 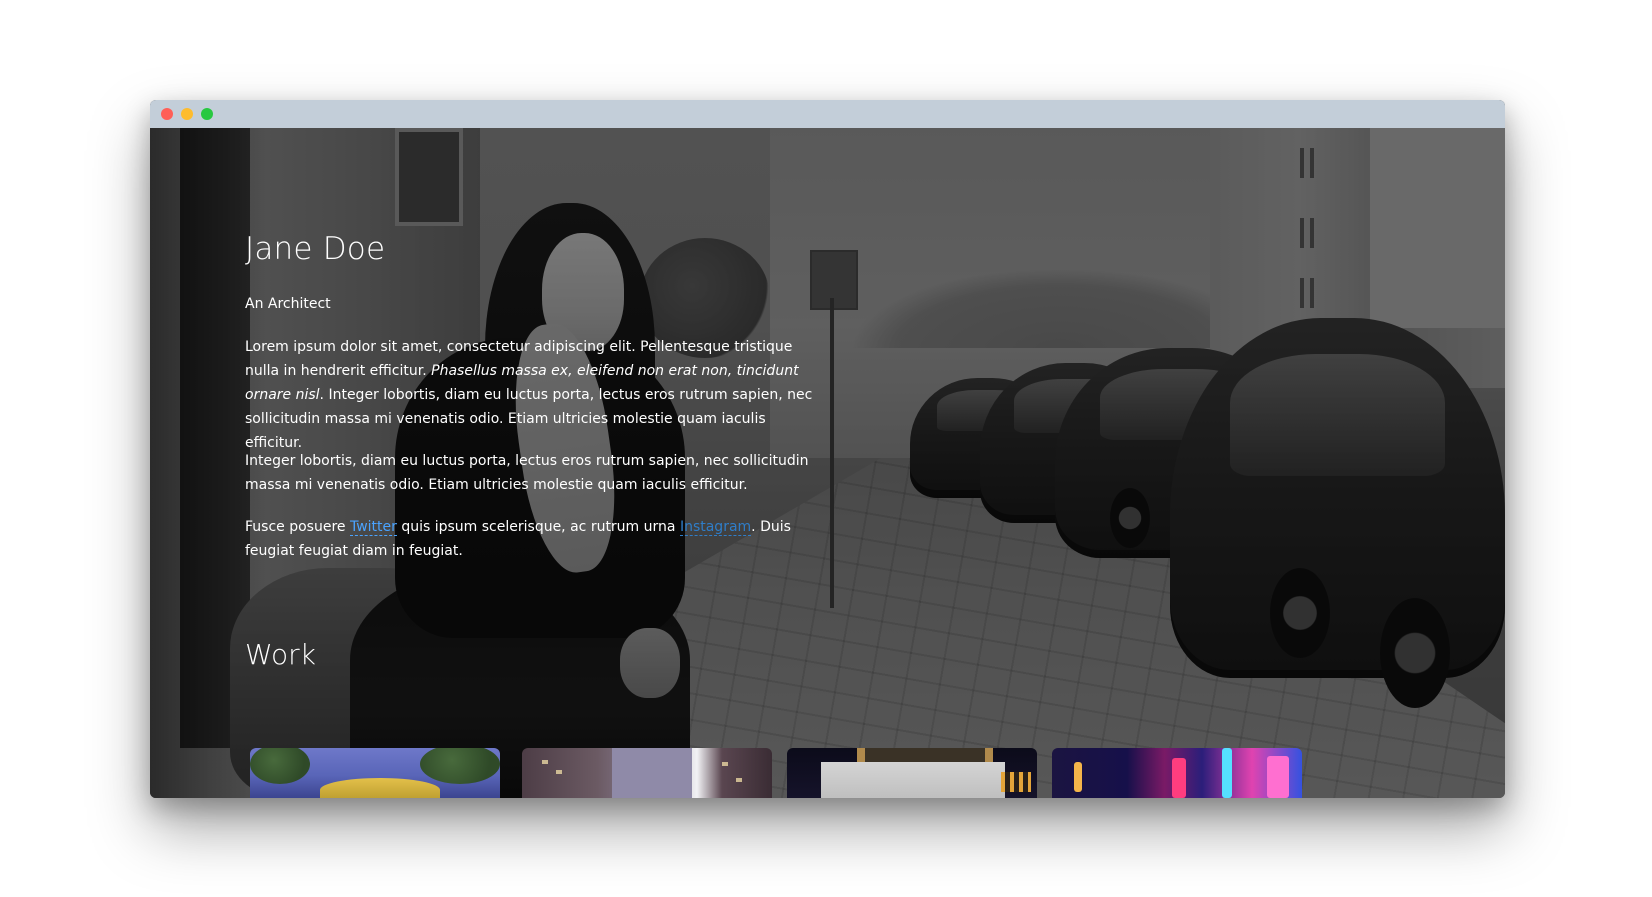 What do you see at coordinates (280, 654) in the screenshot?
I see `work-heading: Work` at bounding box center [280, 654].